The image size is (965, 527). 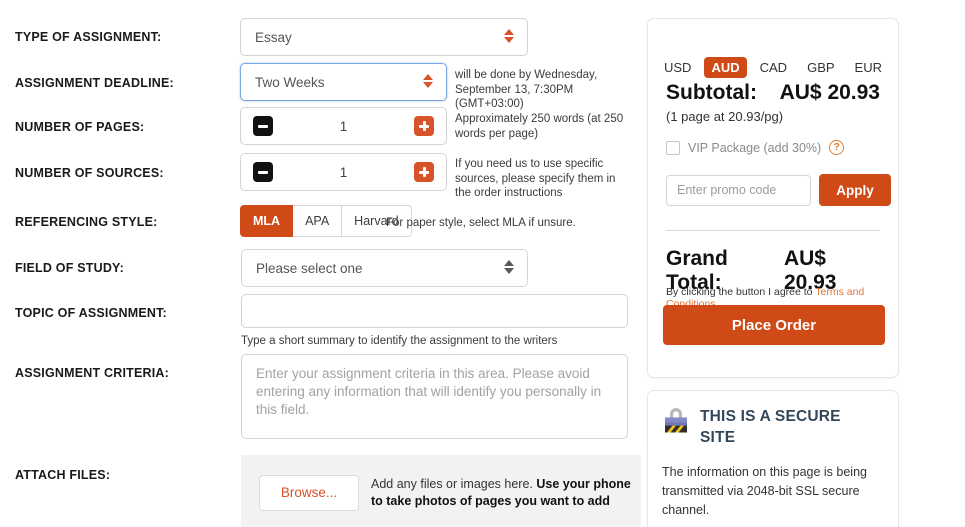 I want to click on terms-prefix: By clicking the button I agree to, so click(x=741, y=292).